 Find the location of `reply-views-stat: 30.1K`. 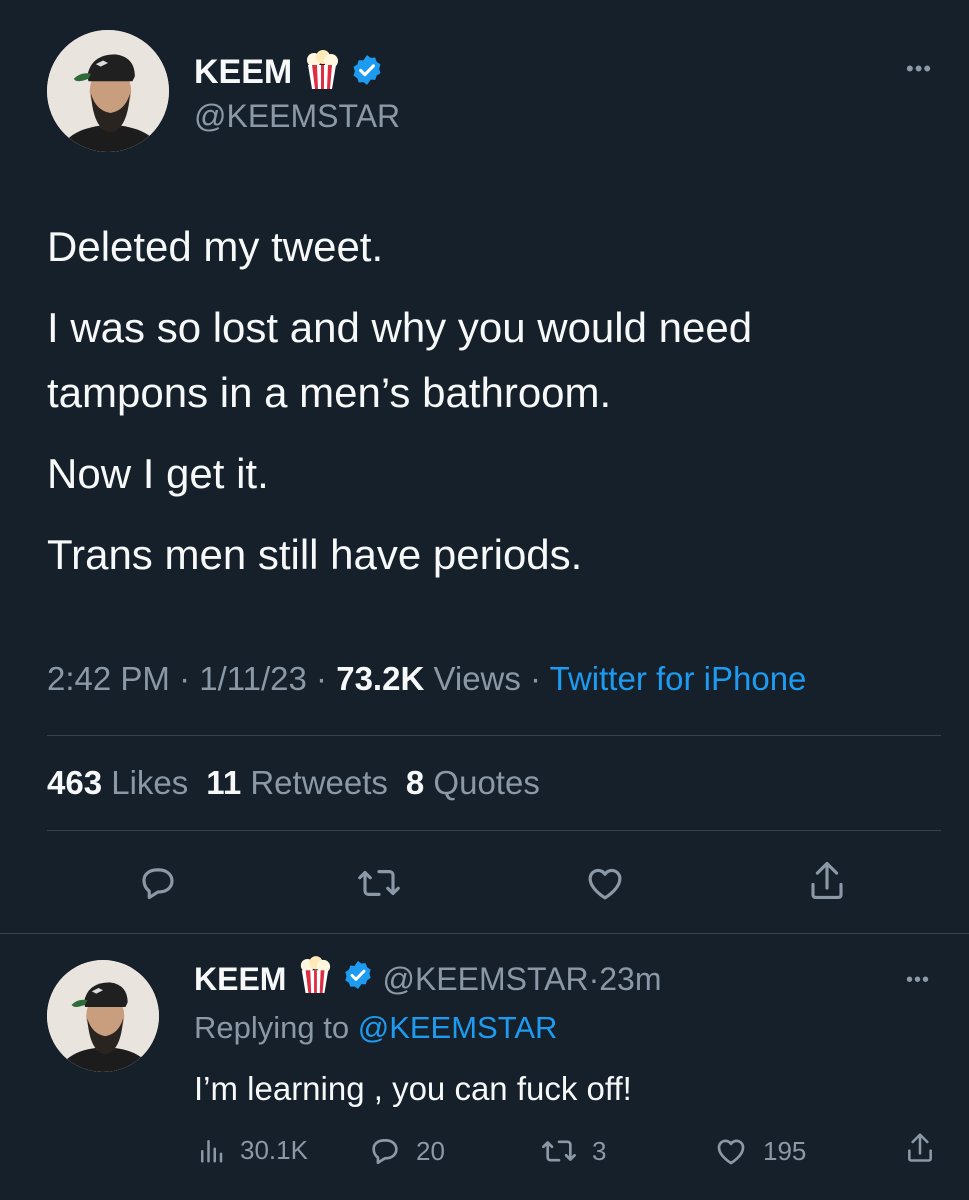

reply-views-stat: 30.1K is located at coordinates (252, 1150).